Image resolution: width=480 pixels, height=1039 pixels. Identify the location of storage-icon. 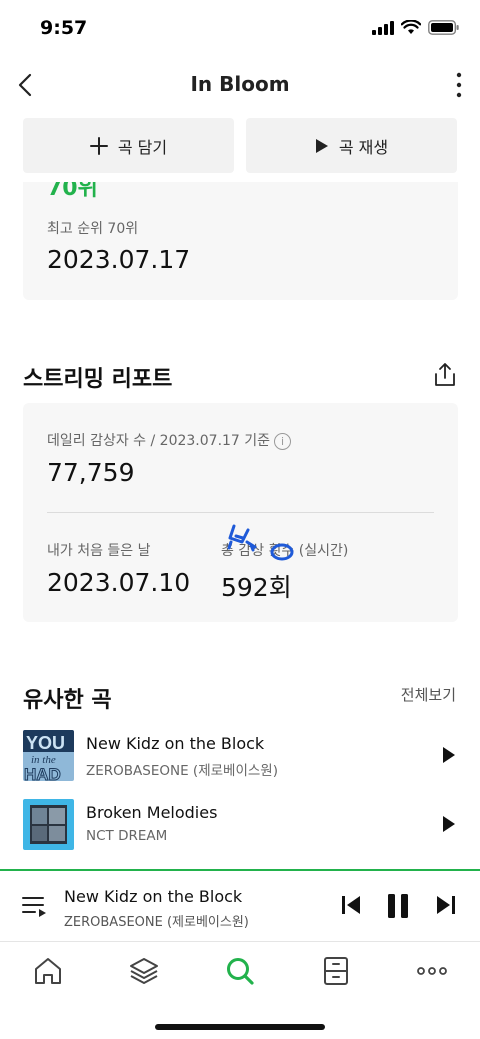
(336, 971).